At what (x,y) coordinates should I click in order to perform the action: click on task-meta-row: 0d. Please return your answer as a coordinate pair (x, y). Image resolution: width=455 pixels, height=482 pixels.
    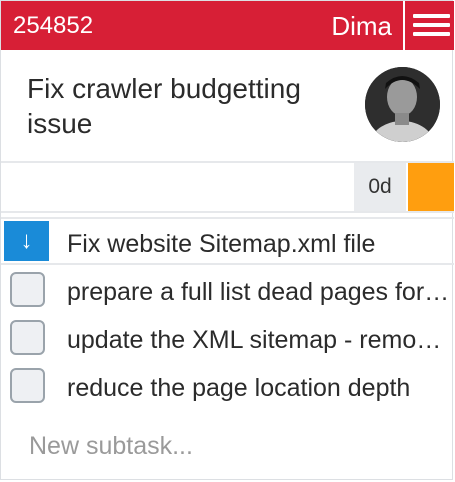
    Looking at the image, I should click on (227, 187).